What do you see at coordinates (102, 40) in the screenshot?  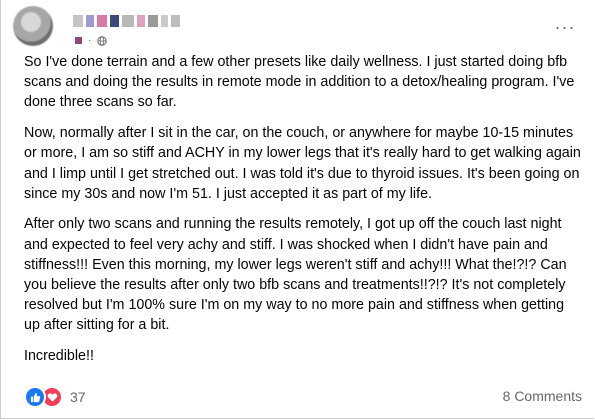 I see `globe-icon` at bounding box center [102, 40].